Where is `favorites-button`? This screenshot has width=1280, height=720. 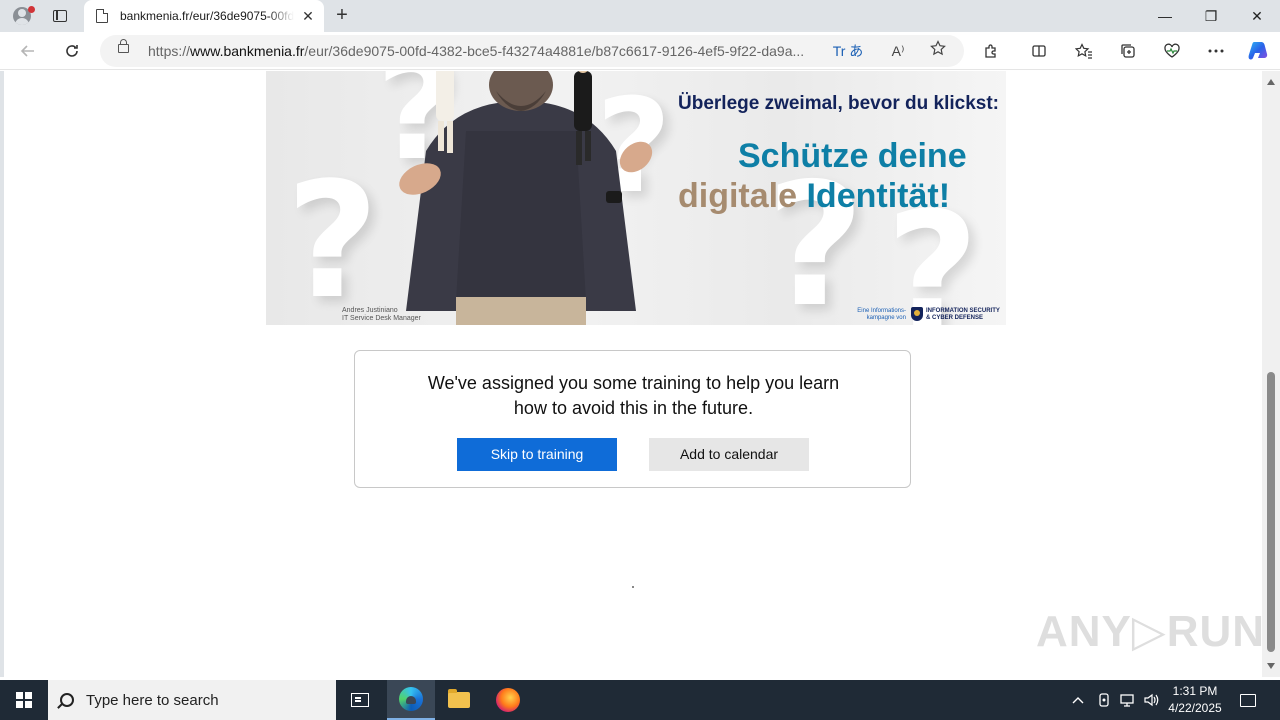 favorites-button is located at coordinates (1084, 51).